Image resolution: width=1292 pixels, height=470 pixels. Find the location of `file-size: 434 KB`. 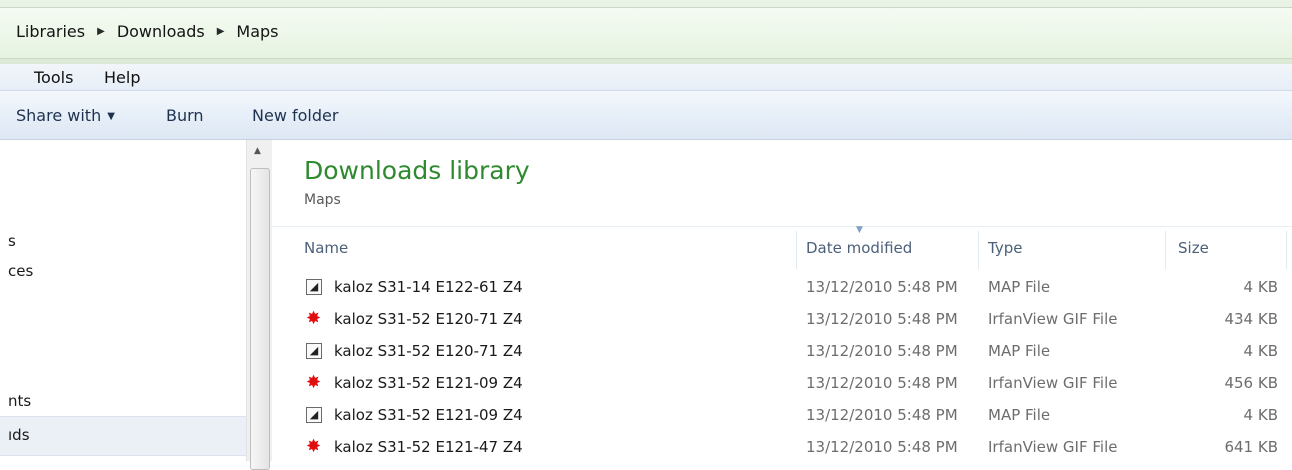

file-size: 434 KB is located at coordinates (1251, 319).